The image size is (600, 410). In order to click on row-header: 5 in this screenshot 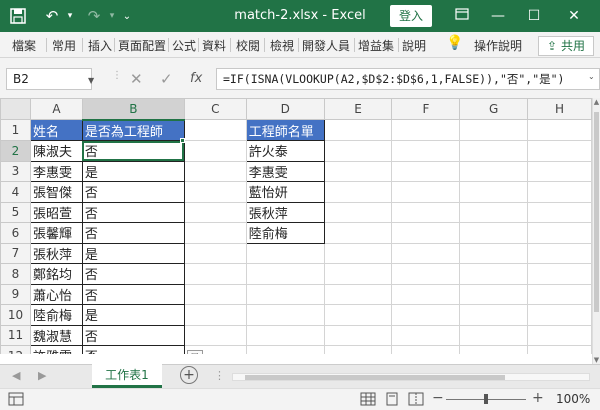, I will do `click(15, 212)`.